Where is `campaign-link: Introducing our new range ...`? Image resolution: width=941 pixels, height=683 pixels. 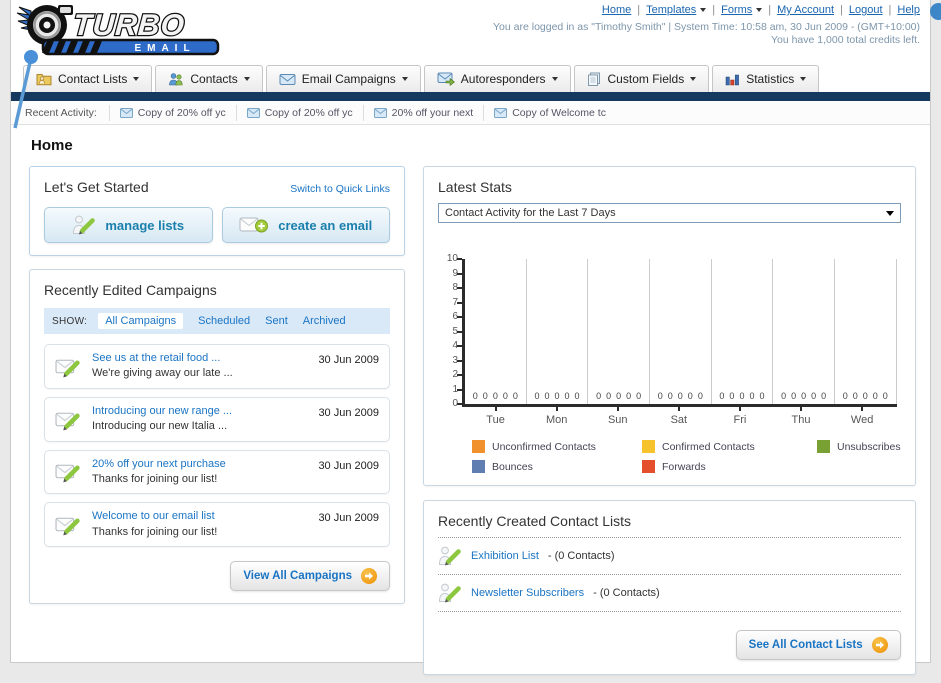 campaign-link: Introducing our new range ... is located at coordinates (200, 411).